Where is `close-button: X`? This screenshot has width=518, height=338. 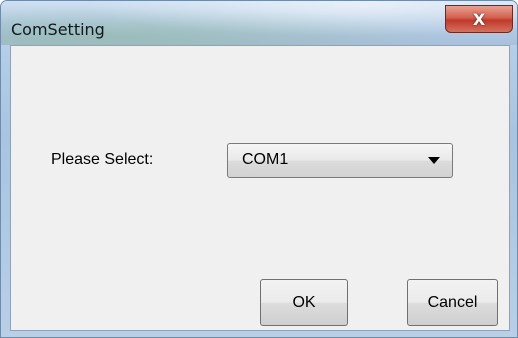 close-button: X is located at coordinates (479, 19).